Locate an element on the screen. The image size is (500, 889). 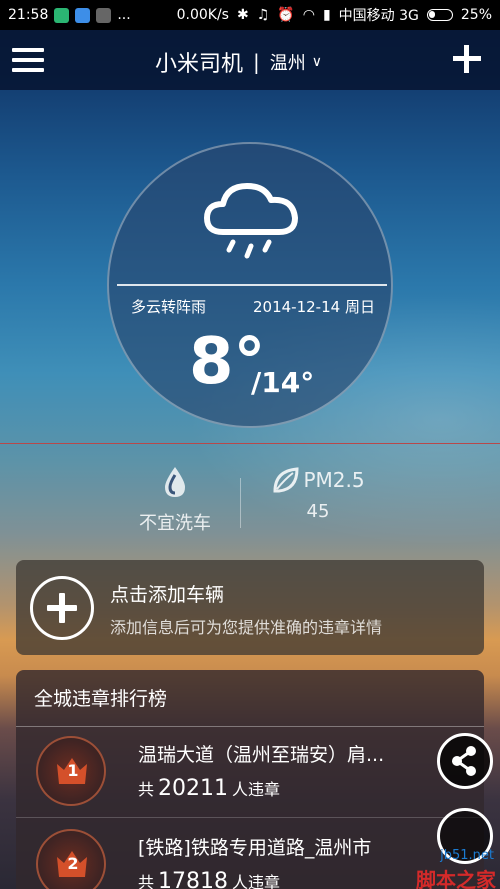
battery-icon is located at coordinates (439, 15).